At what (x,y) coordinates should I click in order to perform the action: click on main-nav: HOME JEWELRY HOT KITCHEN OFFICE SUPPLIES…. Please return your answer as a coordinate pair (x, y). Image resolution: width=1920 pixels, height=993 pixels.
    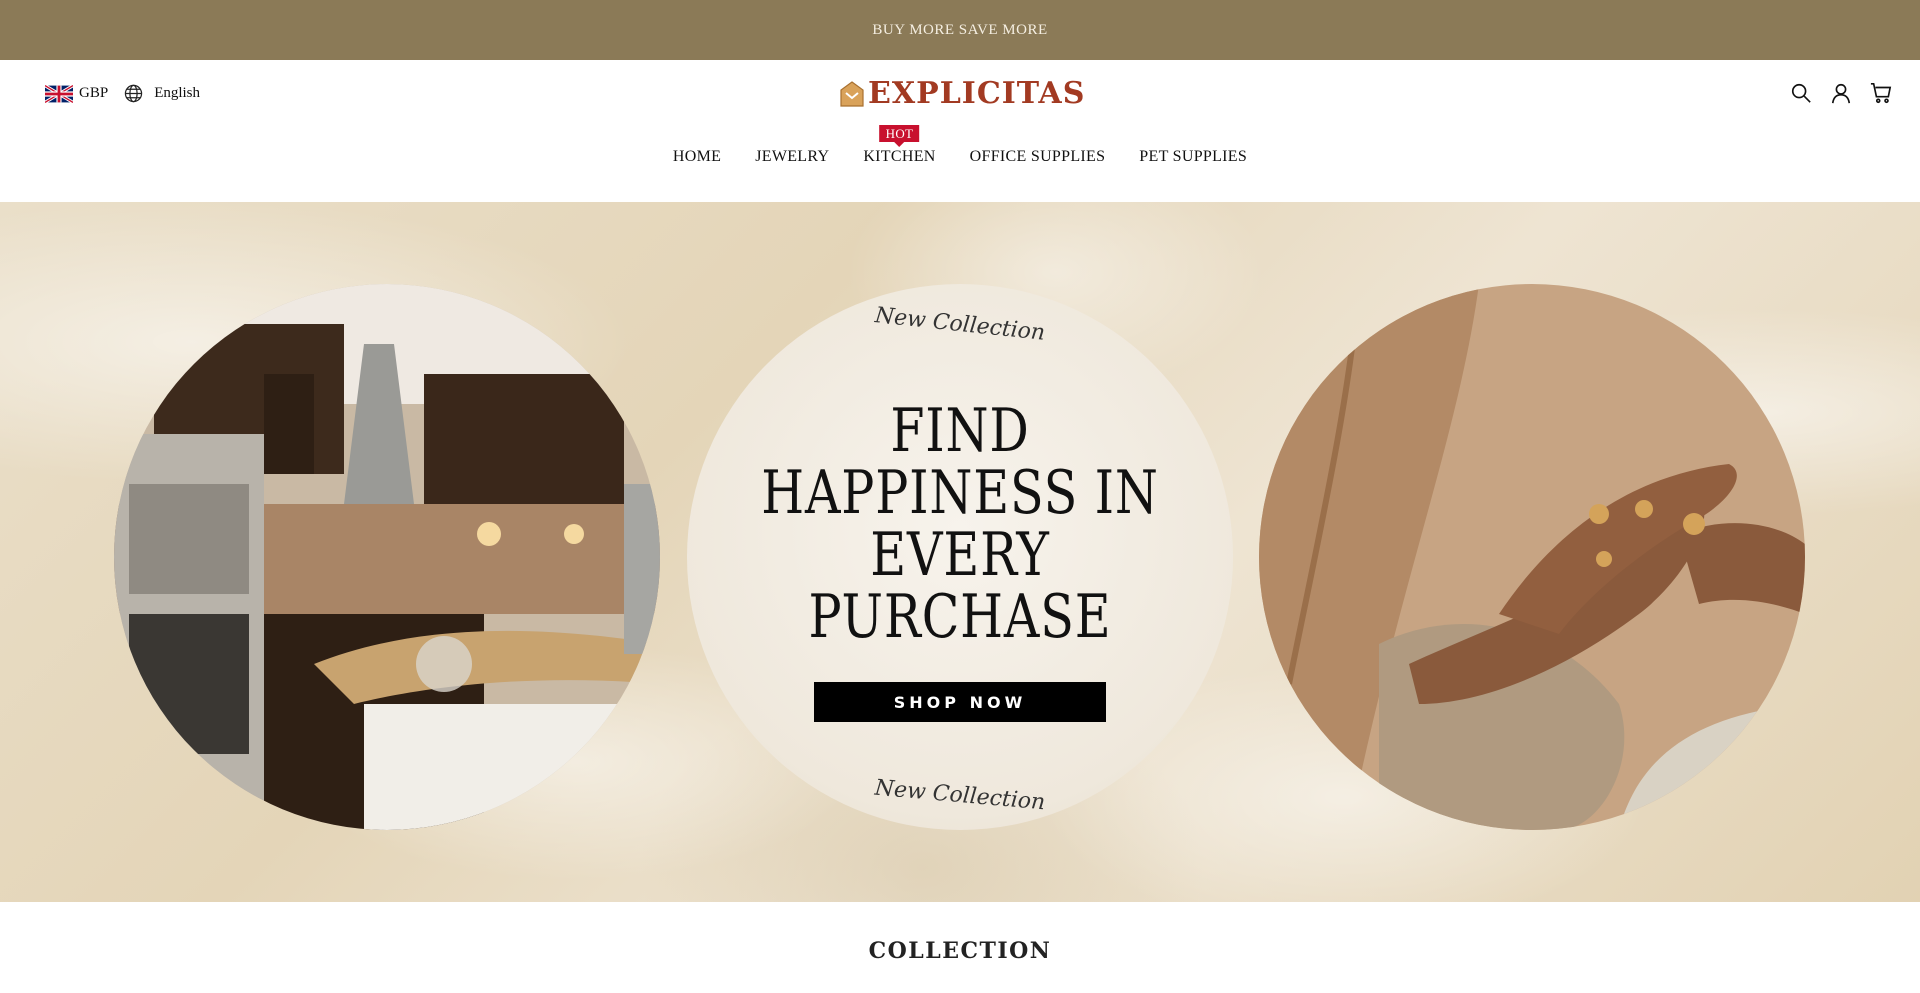
    Looking at the image, I should click on (960, 145).